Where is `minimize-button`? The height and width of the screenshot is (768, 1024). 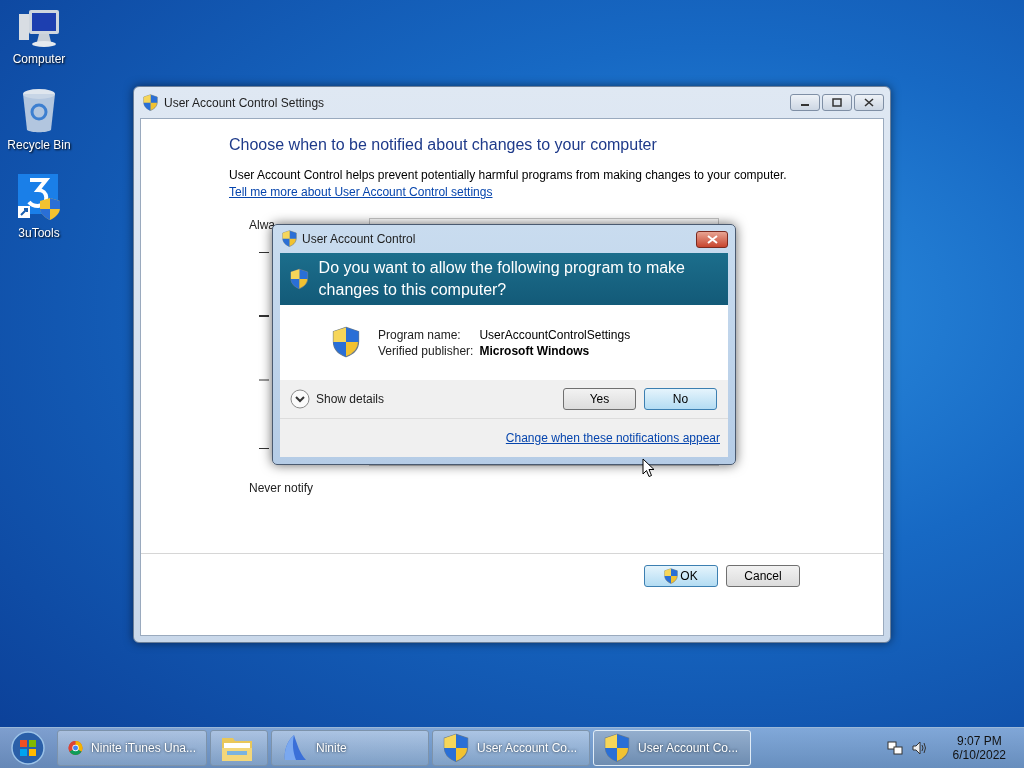
minimize-button is located at coordinates (805, 102).